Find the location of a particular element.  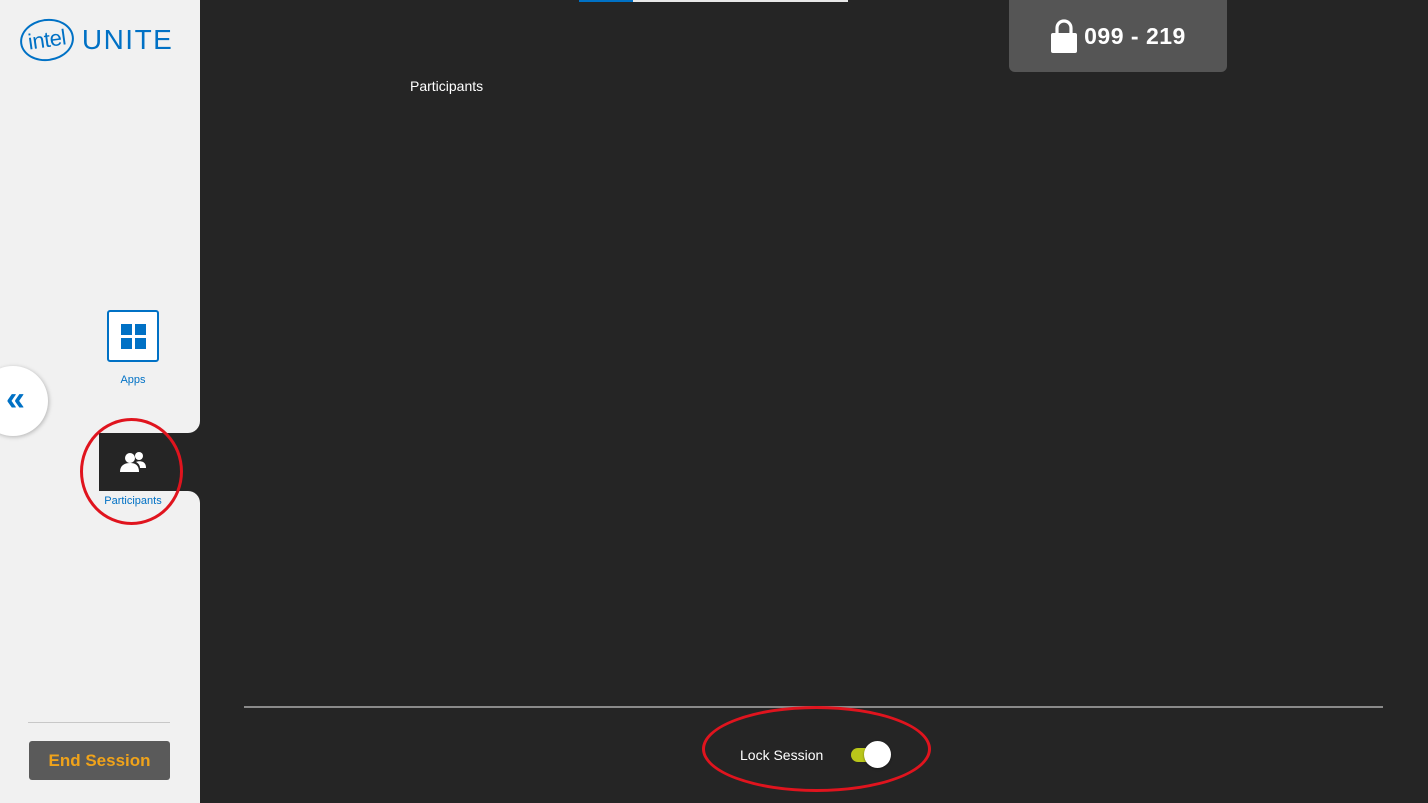

lock-session-toggle is located at coordinates (871, 755).